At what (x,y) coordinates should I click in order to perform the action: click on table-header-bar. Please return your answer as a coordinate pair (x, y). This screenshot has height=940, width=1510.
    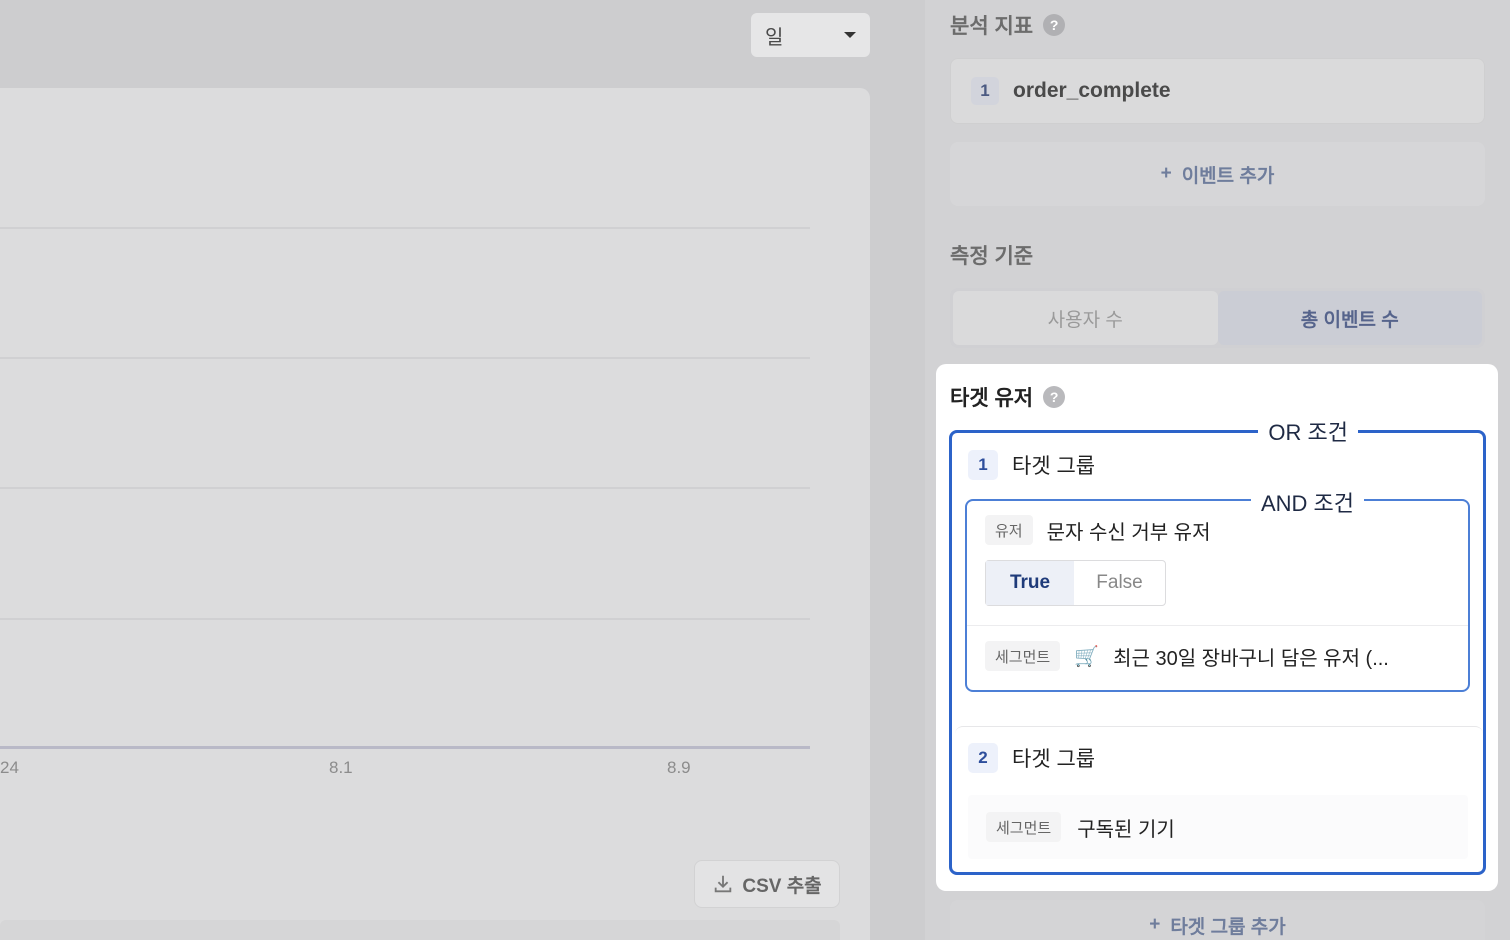
    Looking at the image, I should click on (420, 930).